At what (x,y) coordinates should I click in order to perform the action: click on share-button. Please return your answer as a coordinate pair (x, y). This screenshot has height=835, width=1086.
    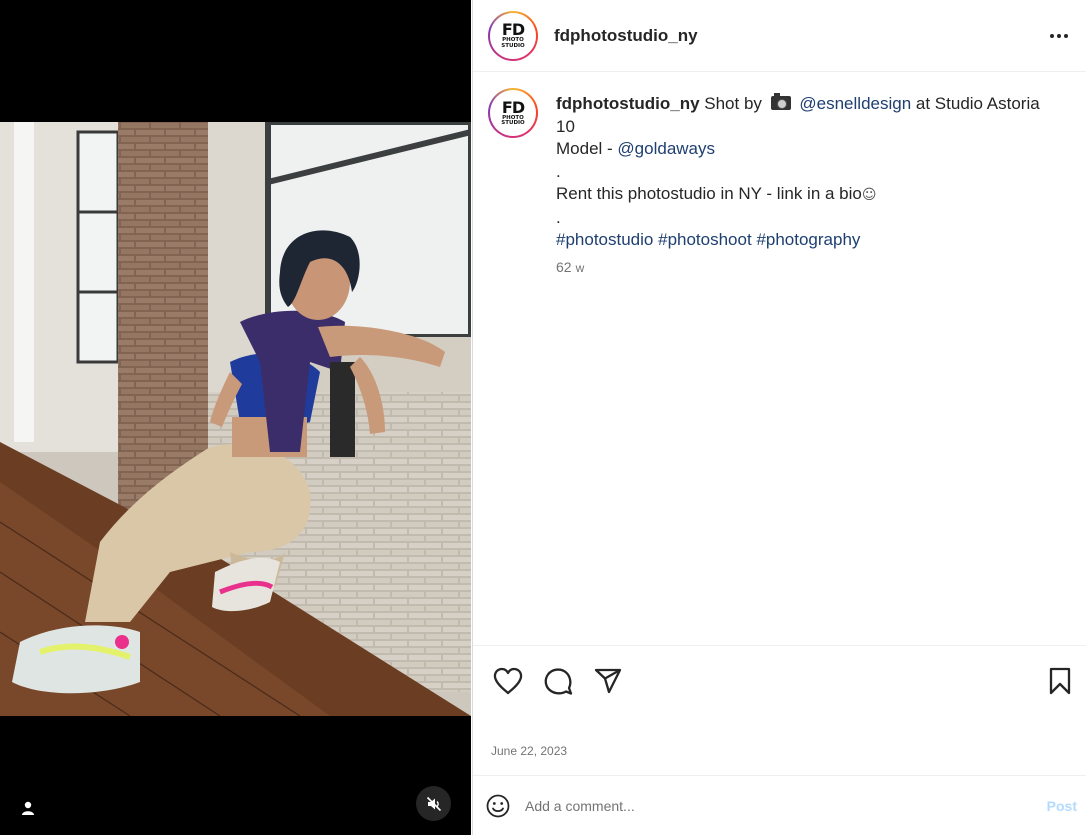
    Looking at the image, I should click on (608, 681).